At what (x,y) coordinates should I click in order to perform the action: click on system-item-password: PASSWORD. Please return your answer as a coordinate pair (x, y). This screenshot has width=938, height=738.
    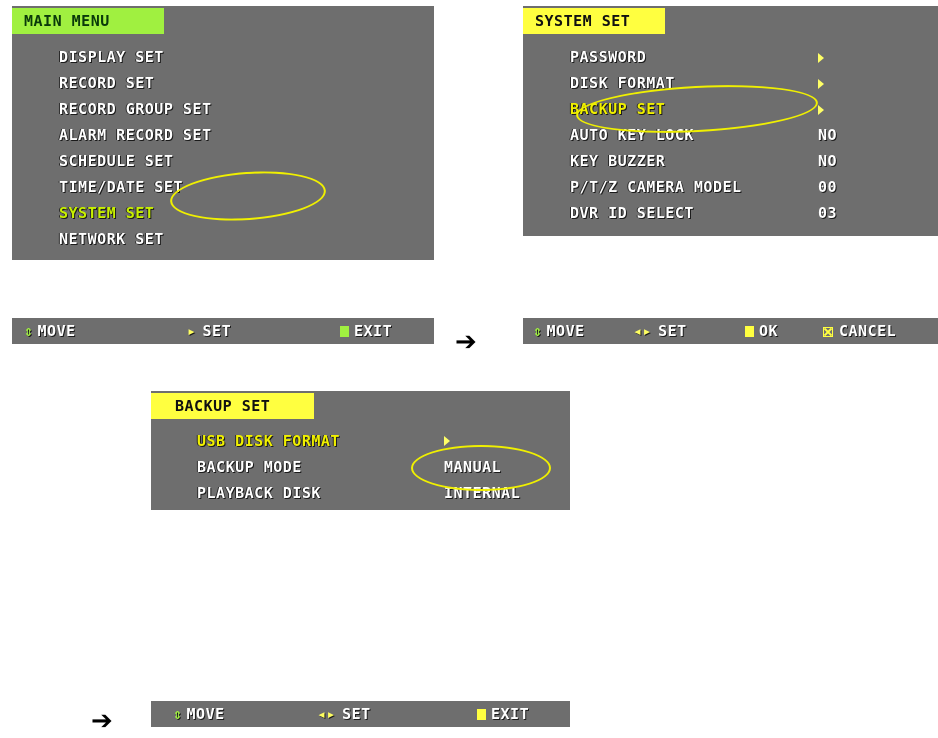
    Looking at the image, I should click on (608, 57).